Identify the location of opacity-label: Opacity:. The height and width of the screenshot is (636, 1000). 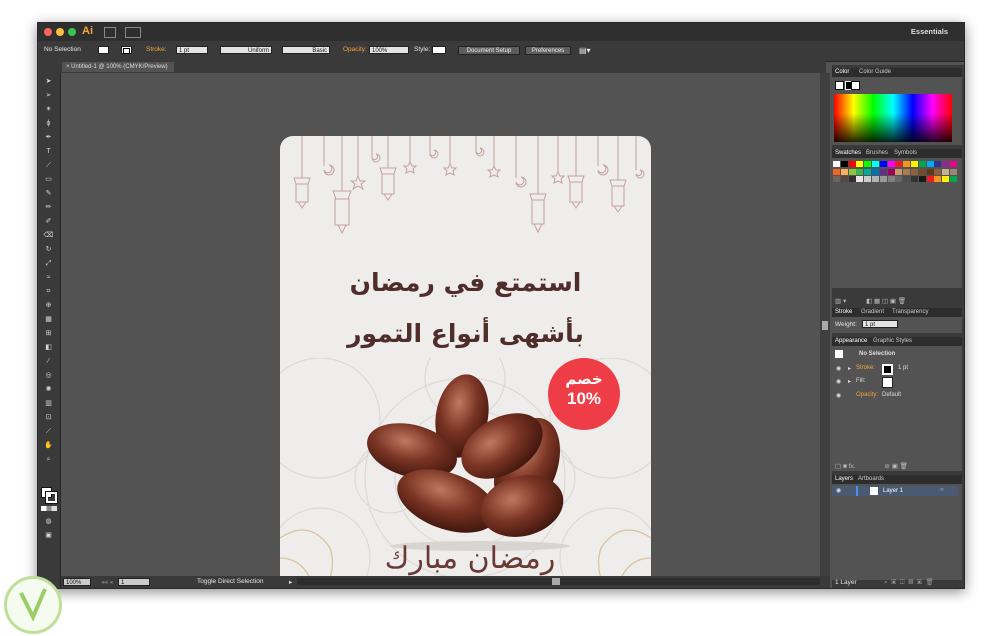
(355, 49).